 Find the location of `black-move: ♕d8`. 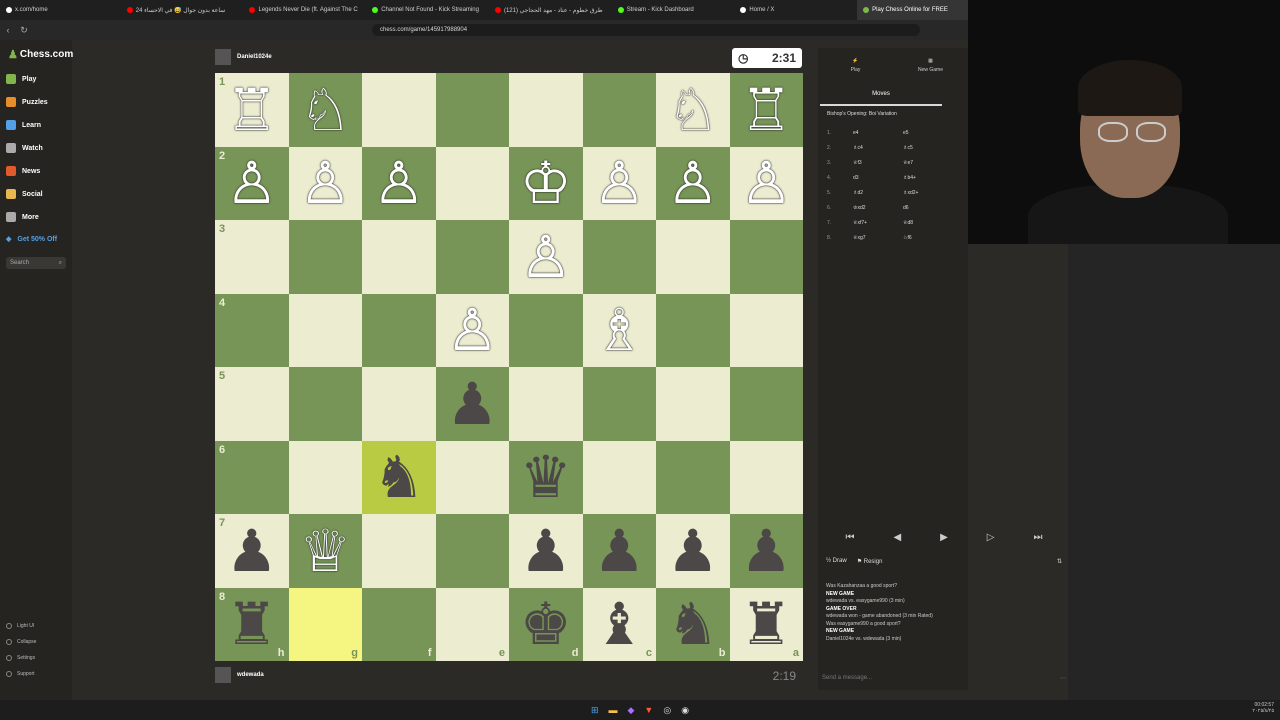

black-move: ♕d8 is located at coordinates (928, 223).